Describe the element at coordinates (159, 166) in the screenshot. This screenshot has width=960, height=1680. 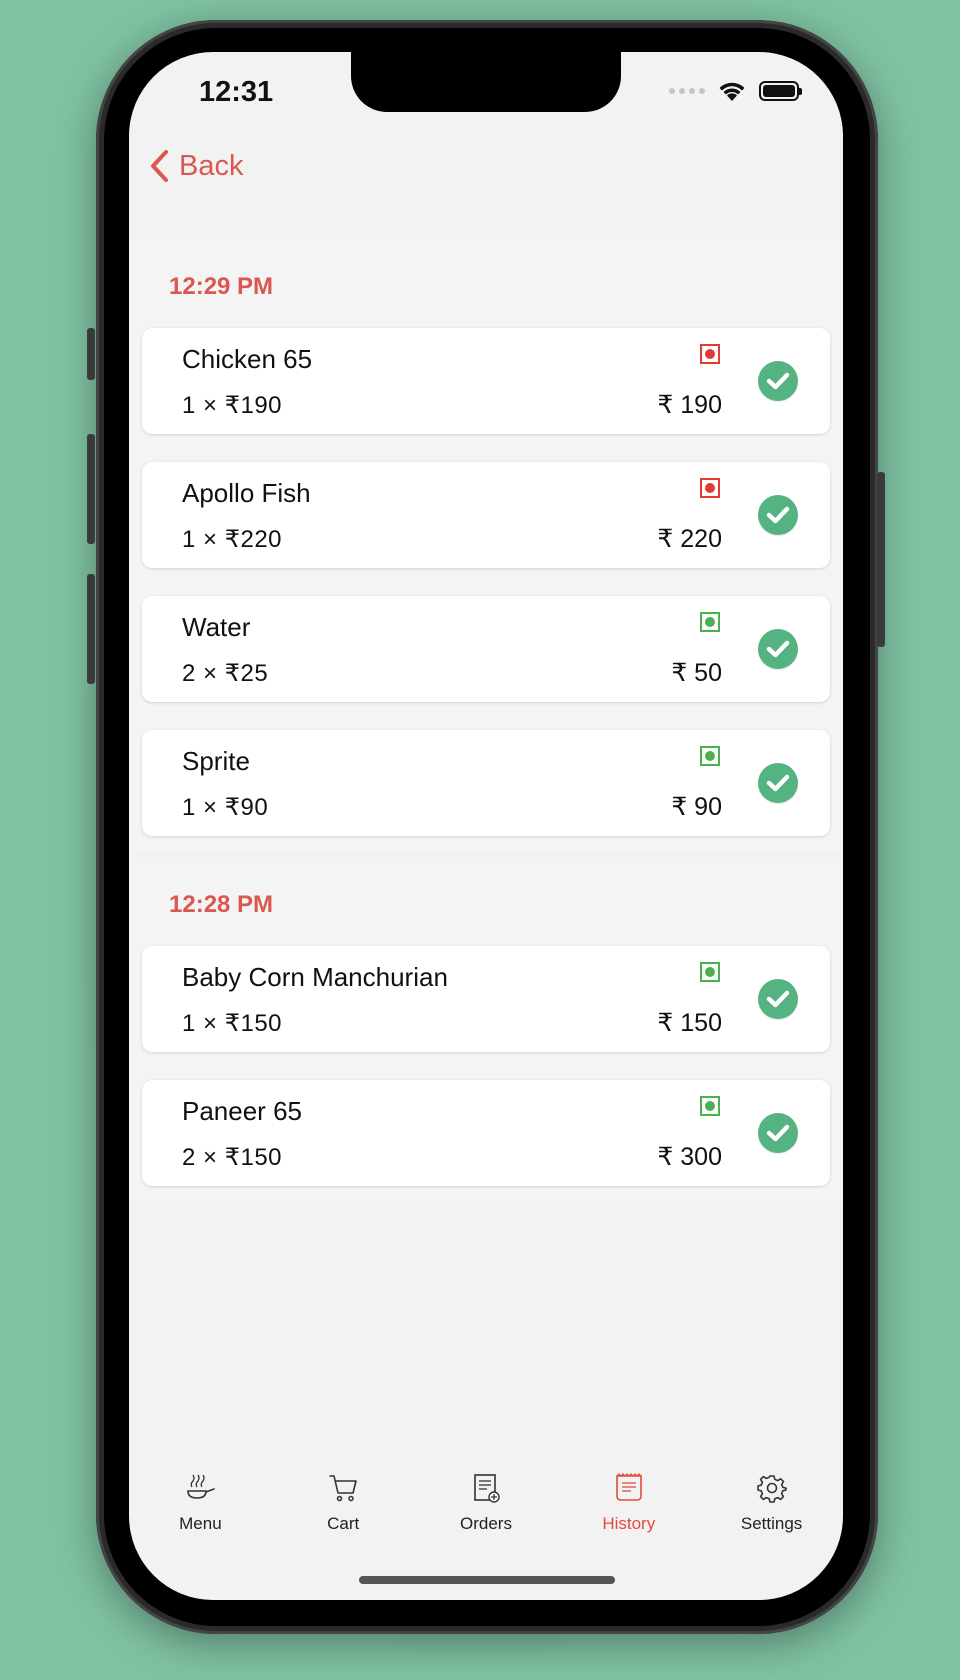
I see `chevron-left-icon` at that location.